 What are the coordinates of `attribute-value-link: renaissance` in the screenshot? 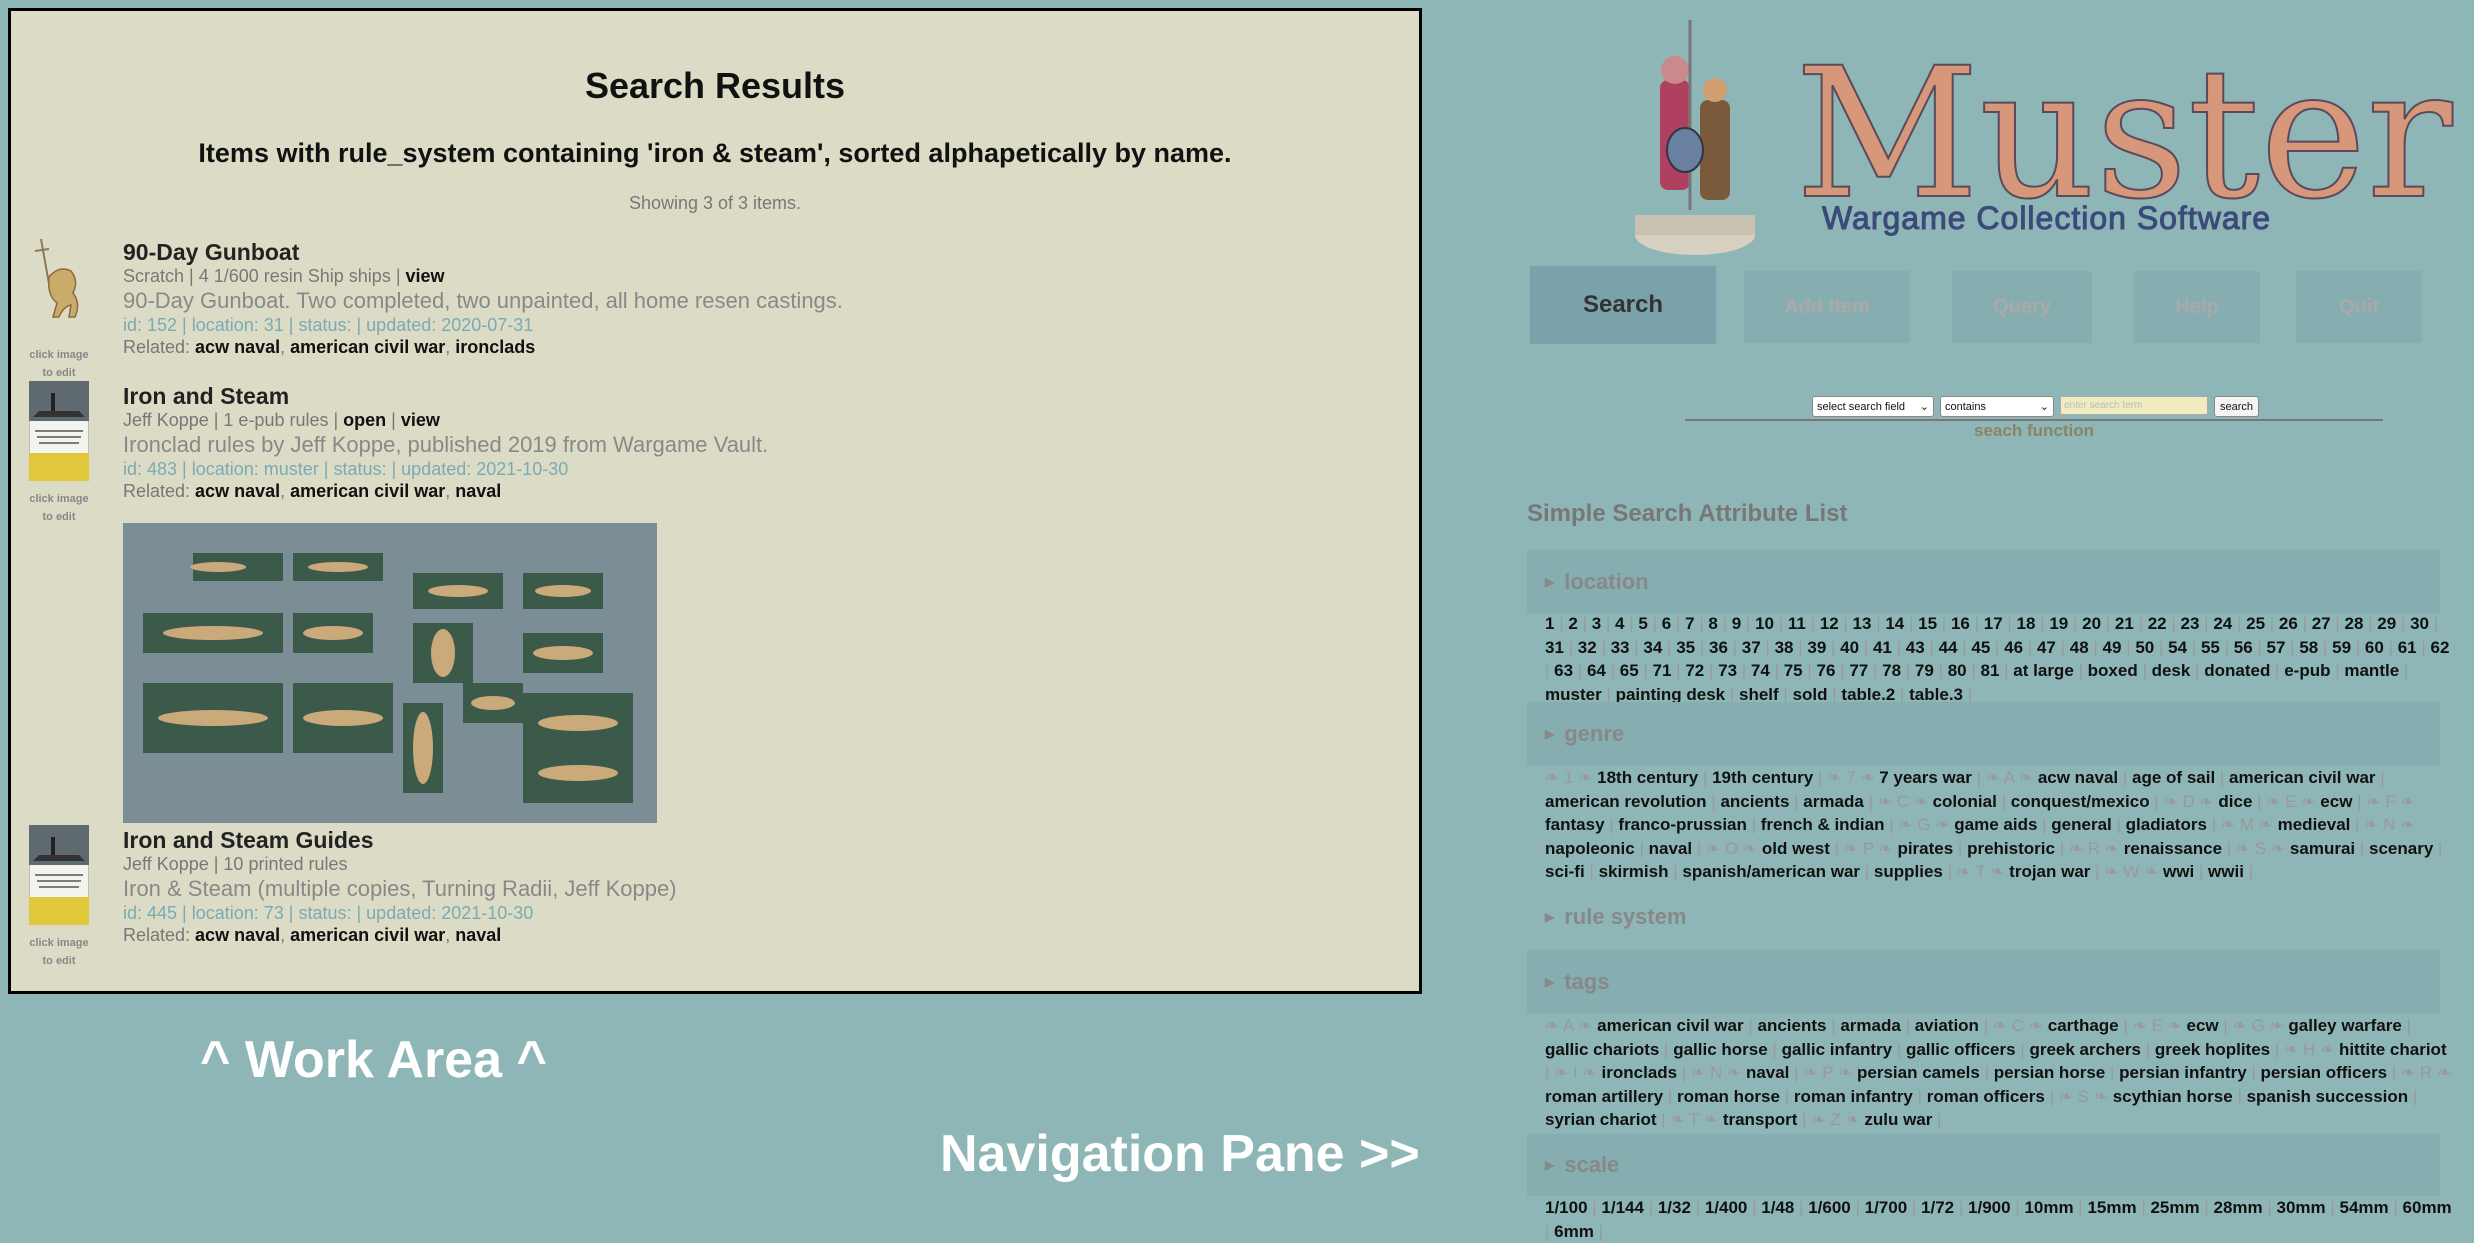 It's located at (2173, 848).